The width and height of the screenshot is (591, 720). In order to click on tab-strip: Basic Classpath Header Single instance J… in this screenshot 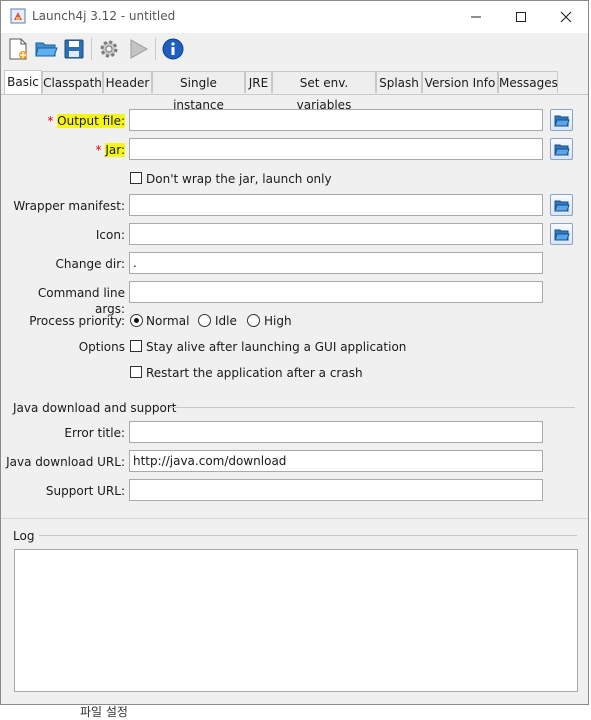, I will do `click(294, 91)`.